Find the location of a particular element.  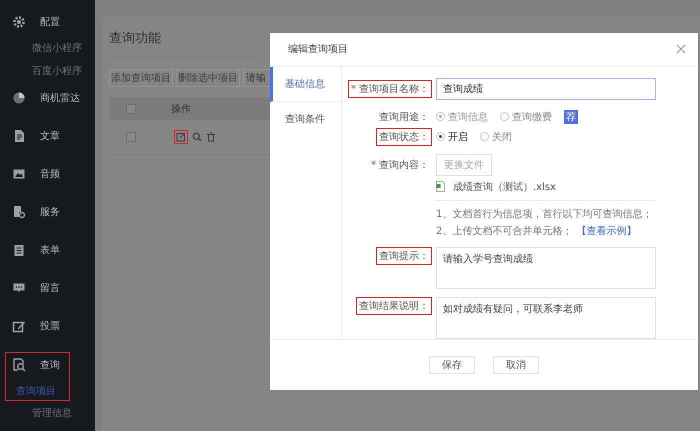

chat-bubble-icon is located at coordinates (19, 288).